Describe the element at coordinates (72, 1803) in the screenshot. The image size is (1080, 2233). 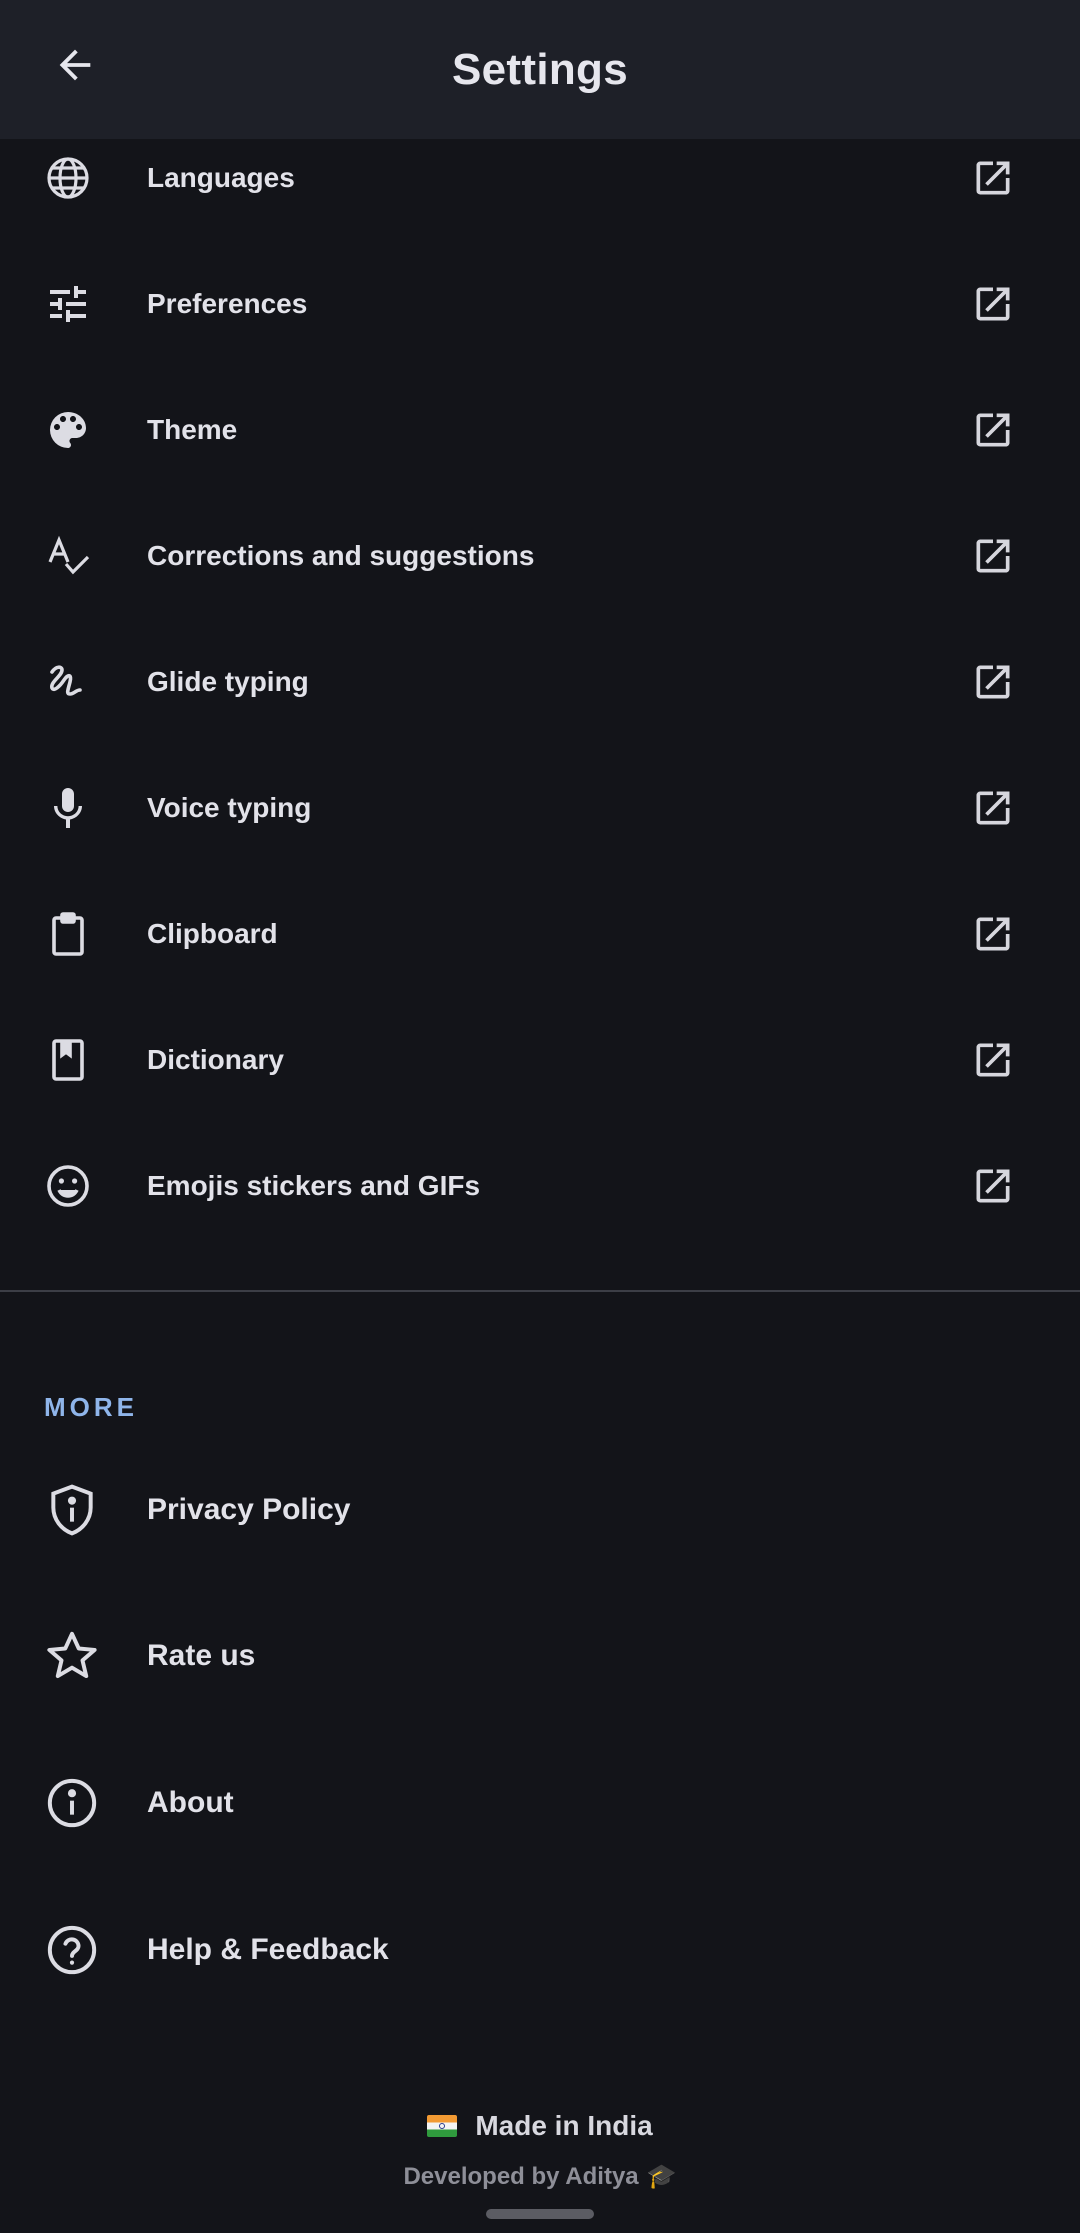
I see `info-icon` at that location.